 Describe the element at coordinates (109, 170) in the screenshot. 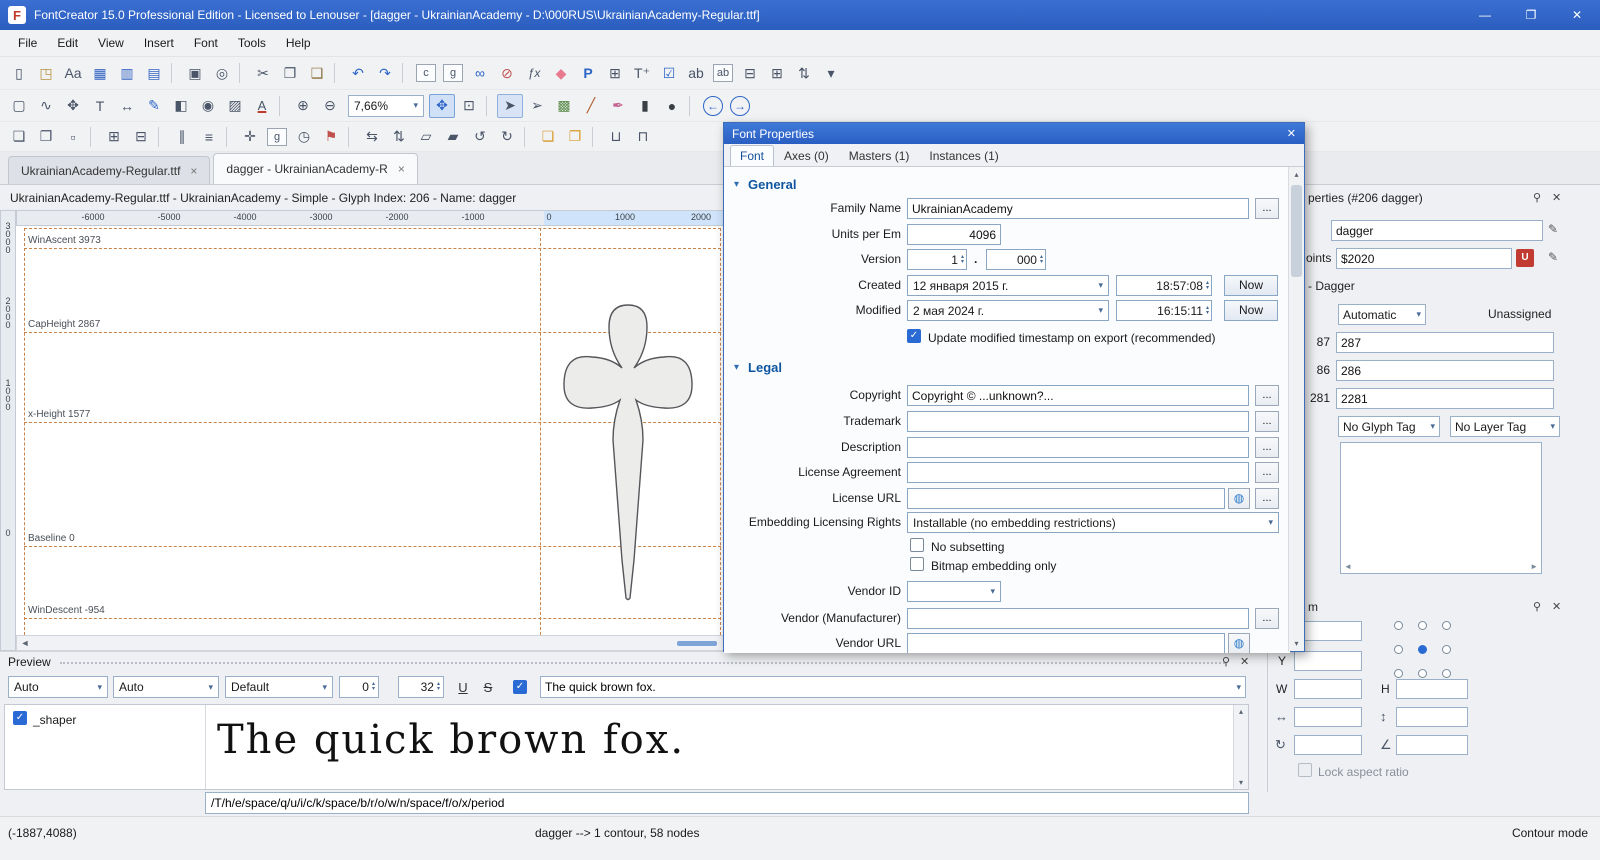

I see `document-tab: UkrainianAcademy-Regular.ttf ×` at that location.